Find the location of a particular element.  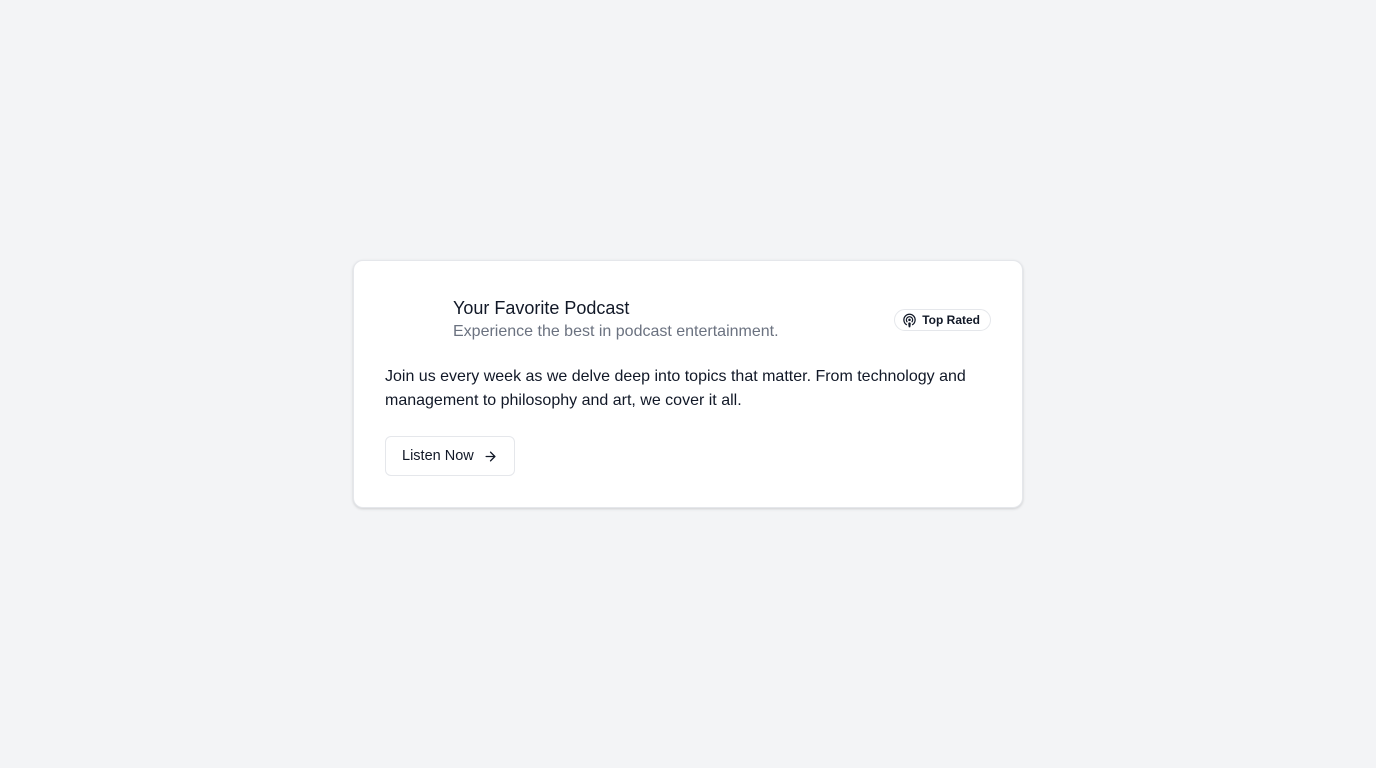

arrow-right-icon is located at coordinates (490, 456).